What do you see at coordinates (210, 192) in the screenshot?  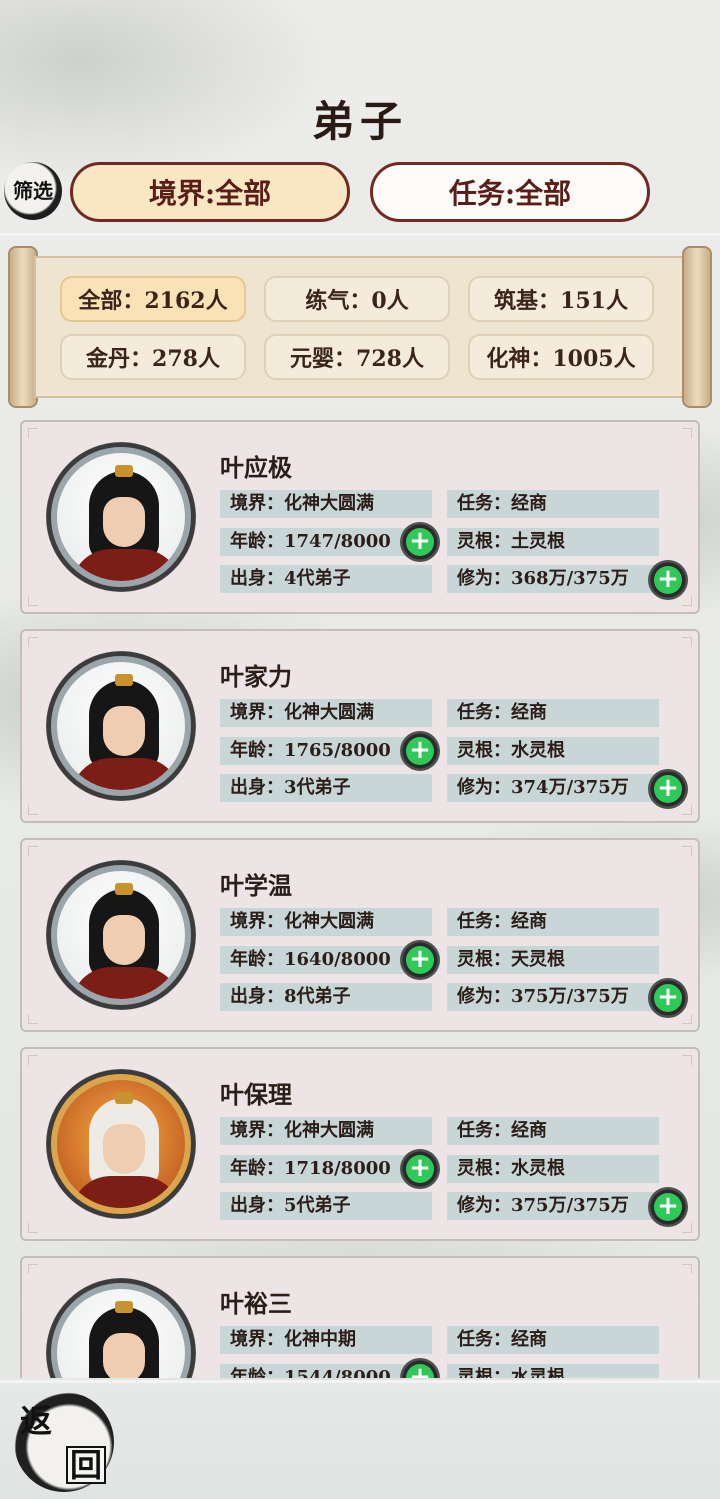 I see `realm-filter-button: 境界:全部` at bounding box center [210, 192].